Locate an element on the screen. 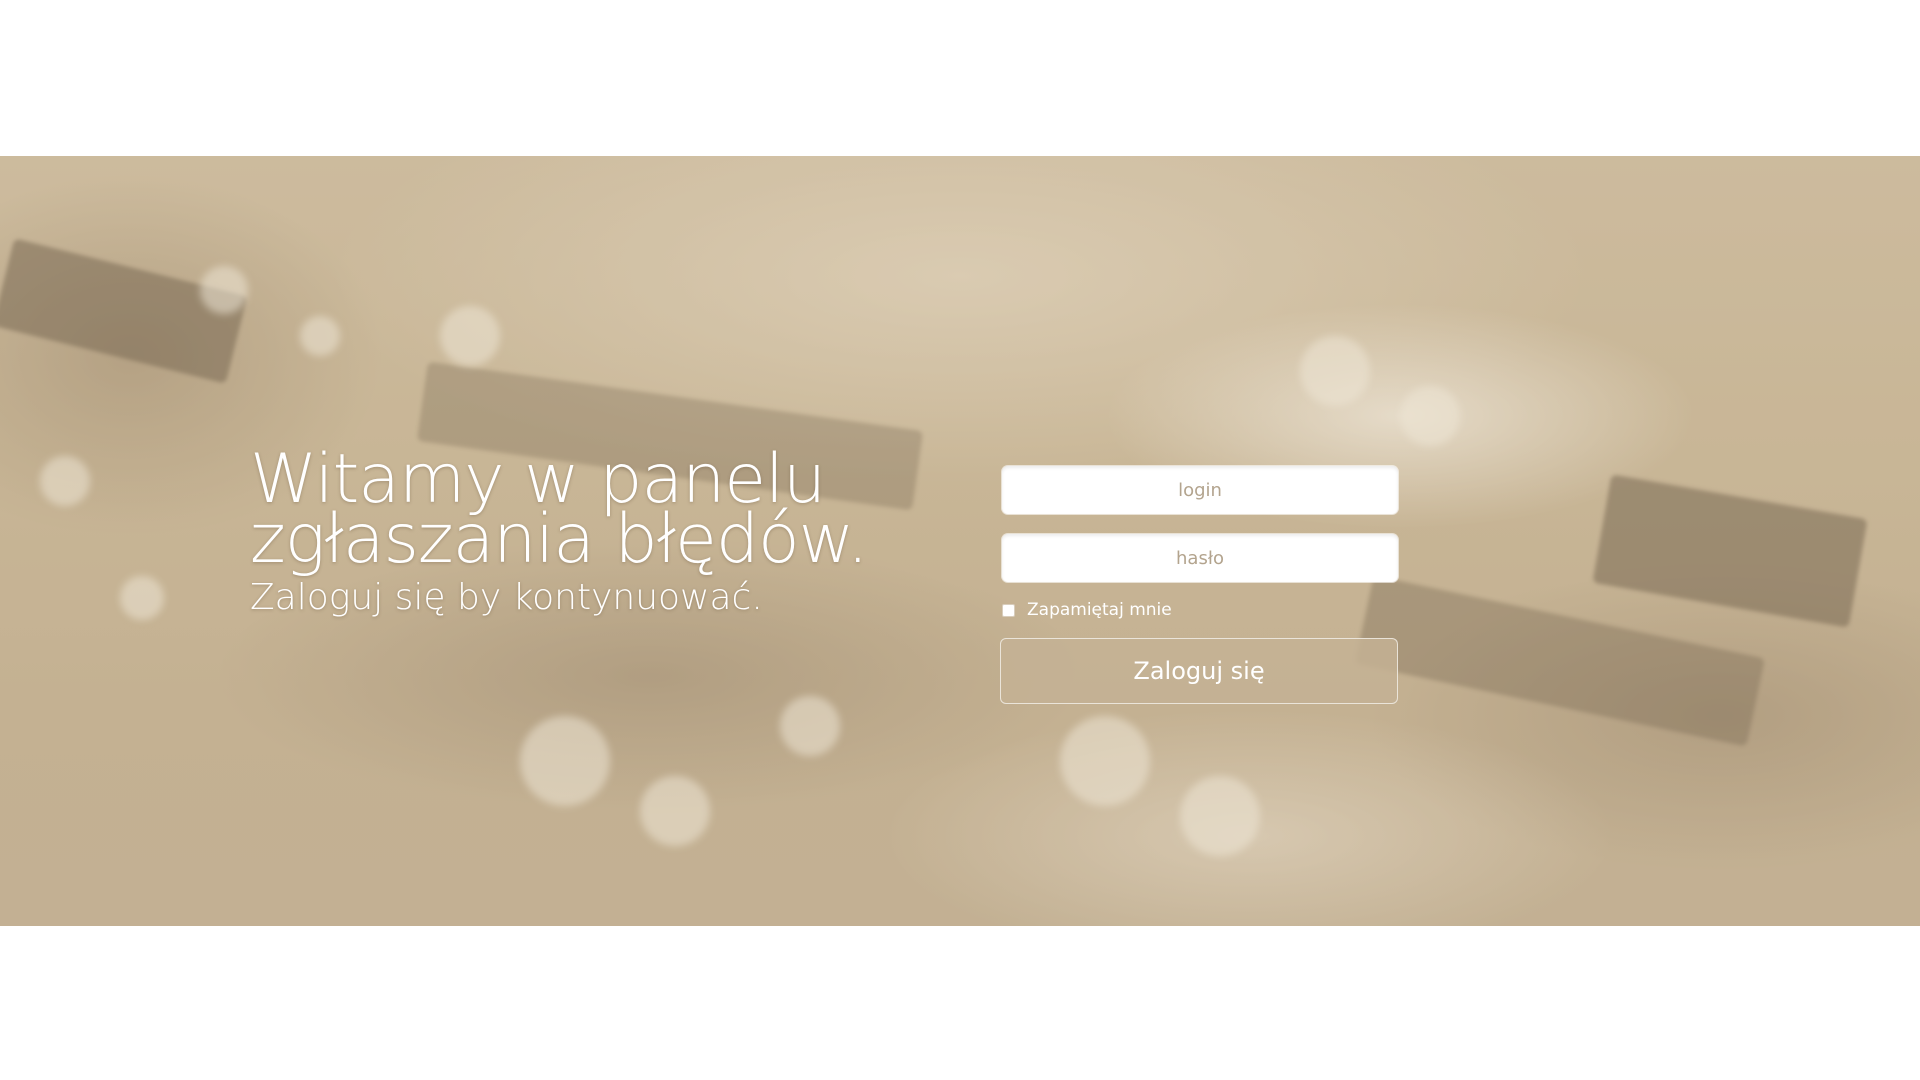 The width and height of the screenshot is (1920, 1080). welcome-heading: Witamy w panelu zgłaszania błędów. is located at coordinates (600, 512).